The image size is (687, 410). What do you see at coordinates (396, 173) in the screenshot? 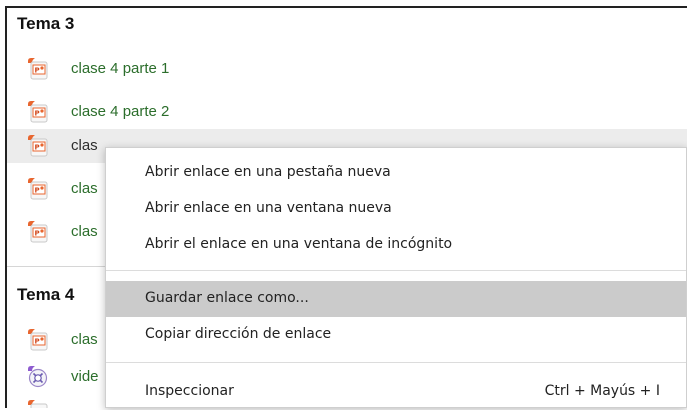
I see `menu-item-open-new-tab: Abrir enlace en una pestaña nueva` at bounding box center [396, 173].